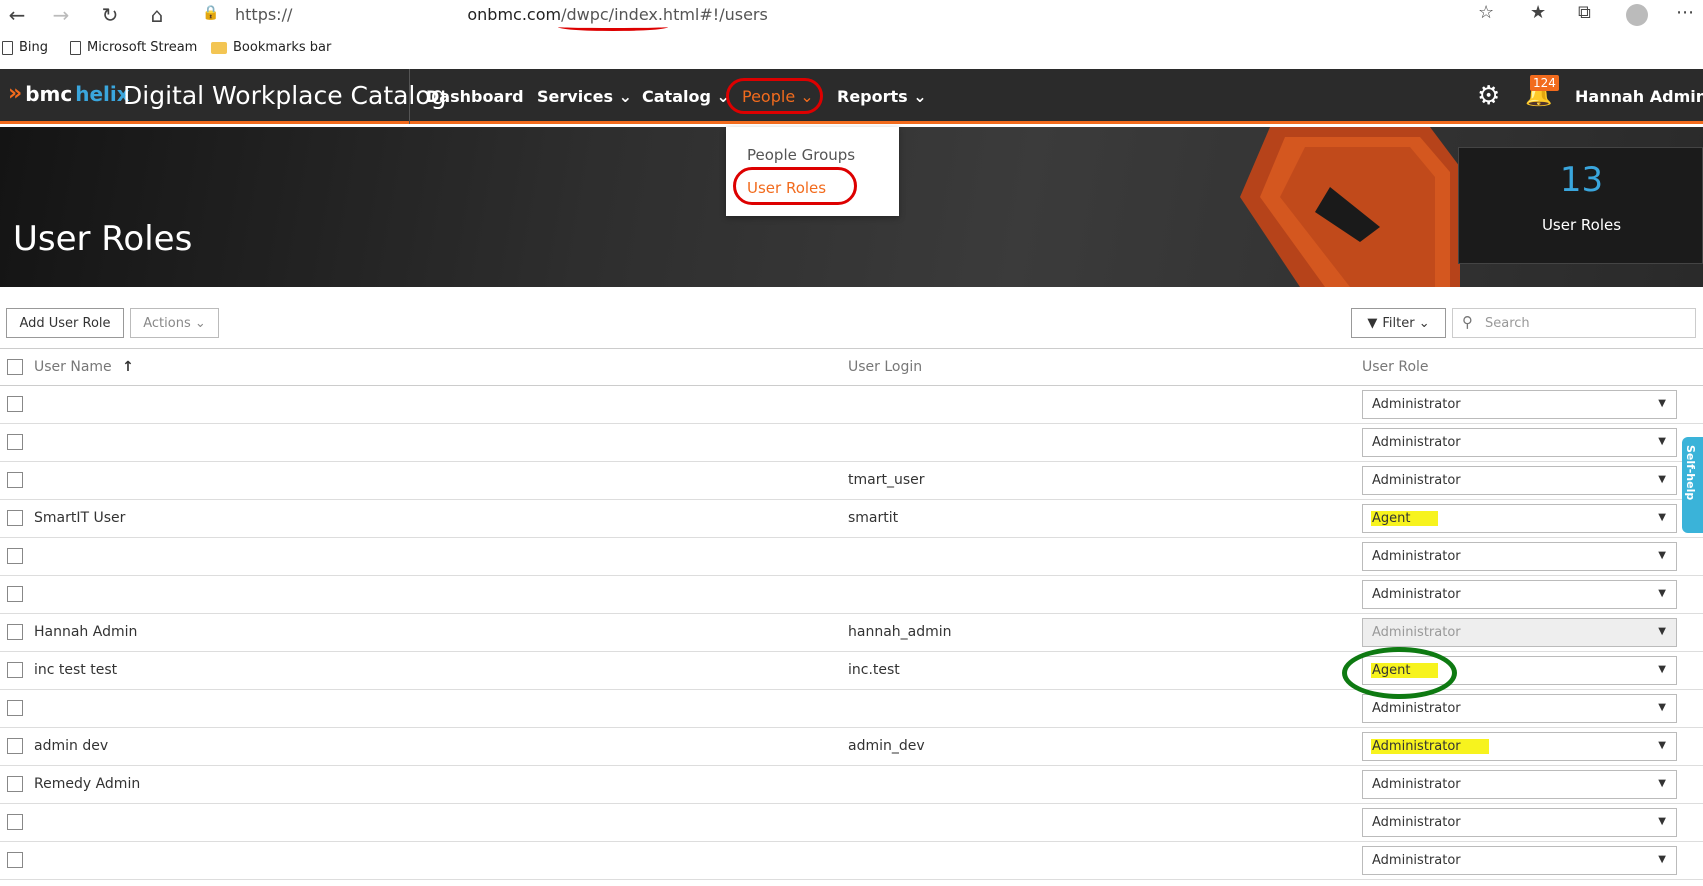 The image size is (1703, 886). Describe the element at coordinates (409, 96) in the screenshot. I see `header-divider` at that location.